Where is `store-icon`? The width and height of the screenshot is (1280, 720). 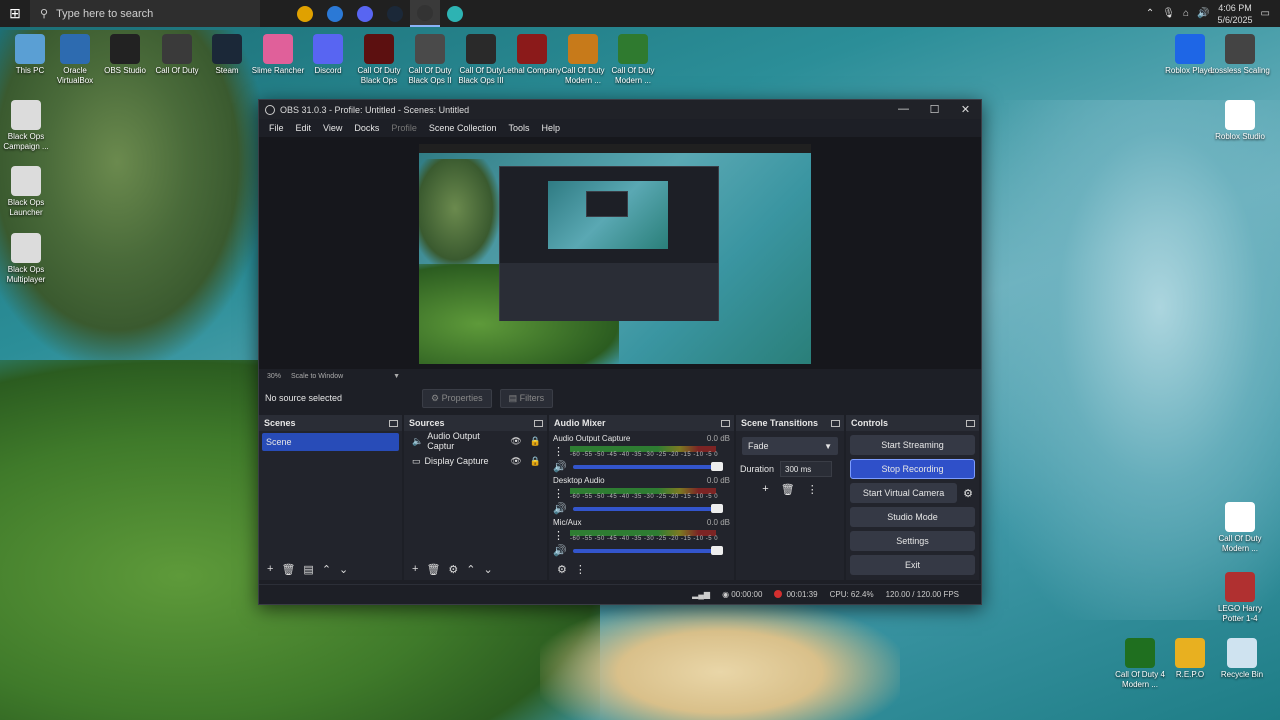 store-icon is located at coordinates (335, 13).